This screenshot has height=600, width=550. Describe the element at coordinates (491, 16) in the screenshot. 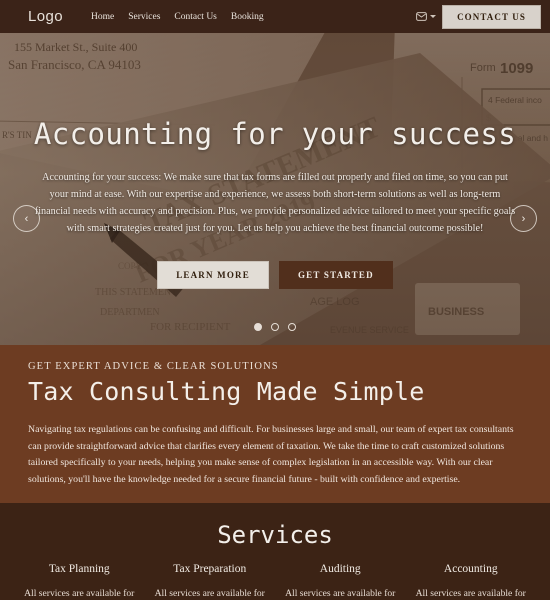

I see `contact-us-button: CONTACT US` at that location.